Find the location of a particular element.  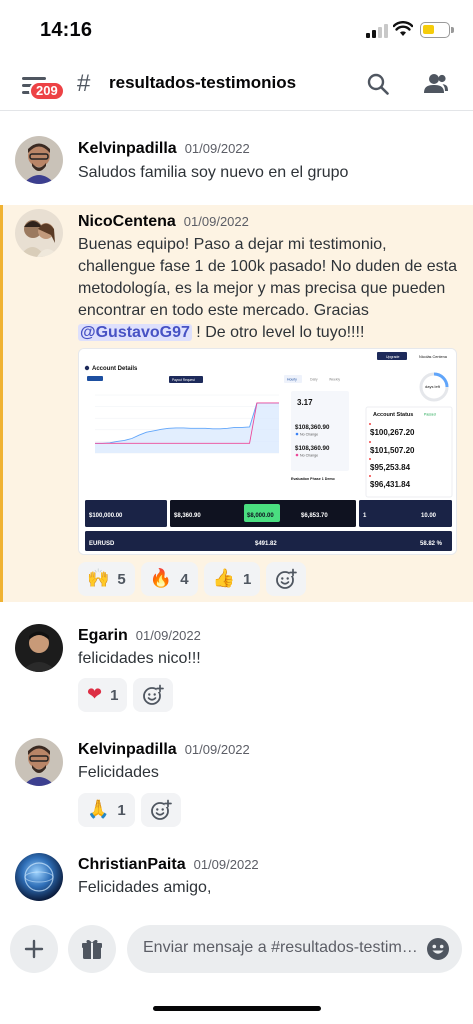

upgrade-button: Upgrade is located at coordinates (392, 357).